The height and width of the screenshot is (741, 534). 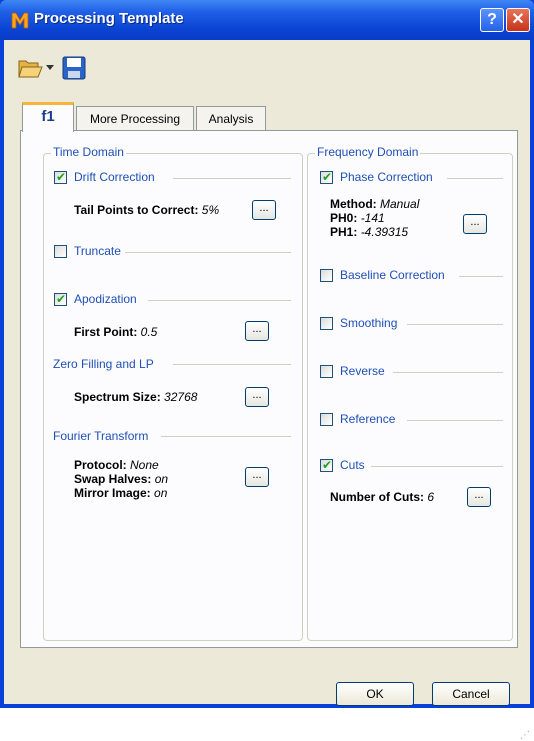 What do you see at coordinates (97, 251) in the screenshot?
I see `truncate-label: Truncate` at bounding box center [97, 251].